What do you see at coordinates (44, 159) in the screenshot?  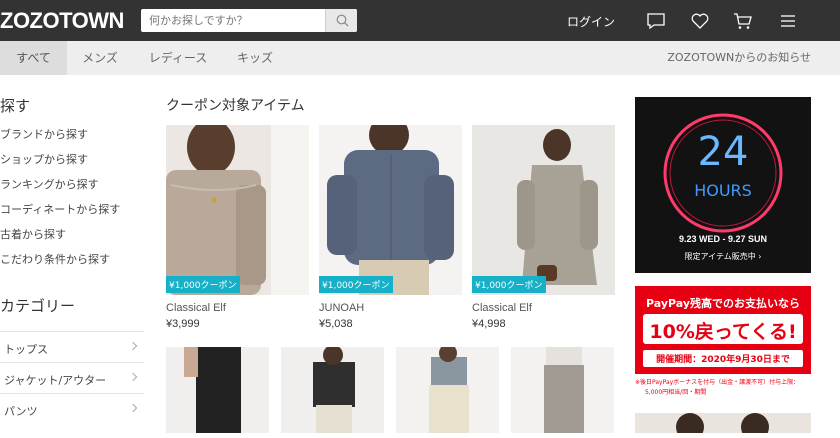 I see `sidebar-link-shop: ショップから探す` at bounding box center [44, 159].